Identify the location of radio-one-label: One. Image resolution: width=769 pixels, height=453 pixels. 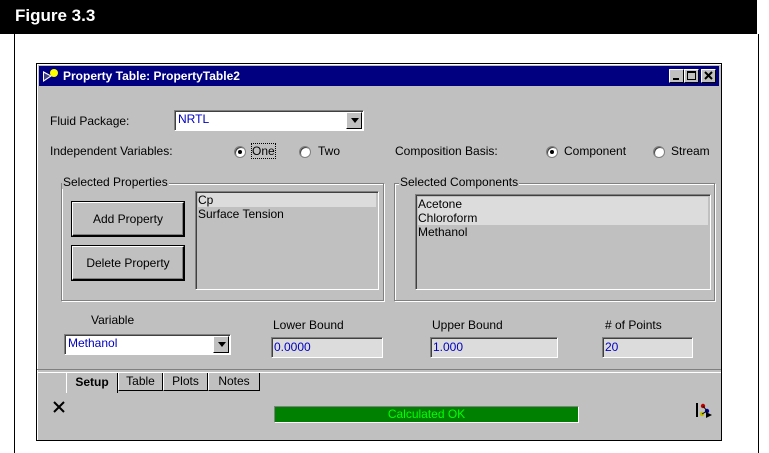
(263, 151).